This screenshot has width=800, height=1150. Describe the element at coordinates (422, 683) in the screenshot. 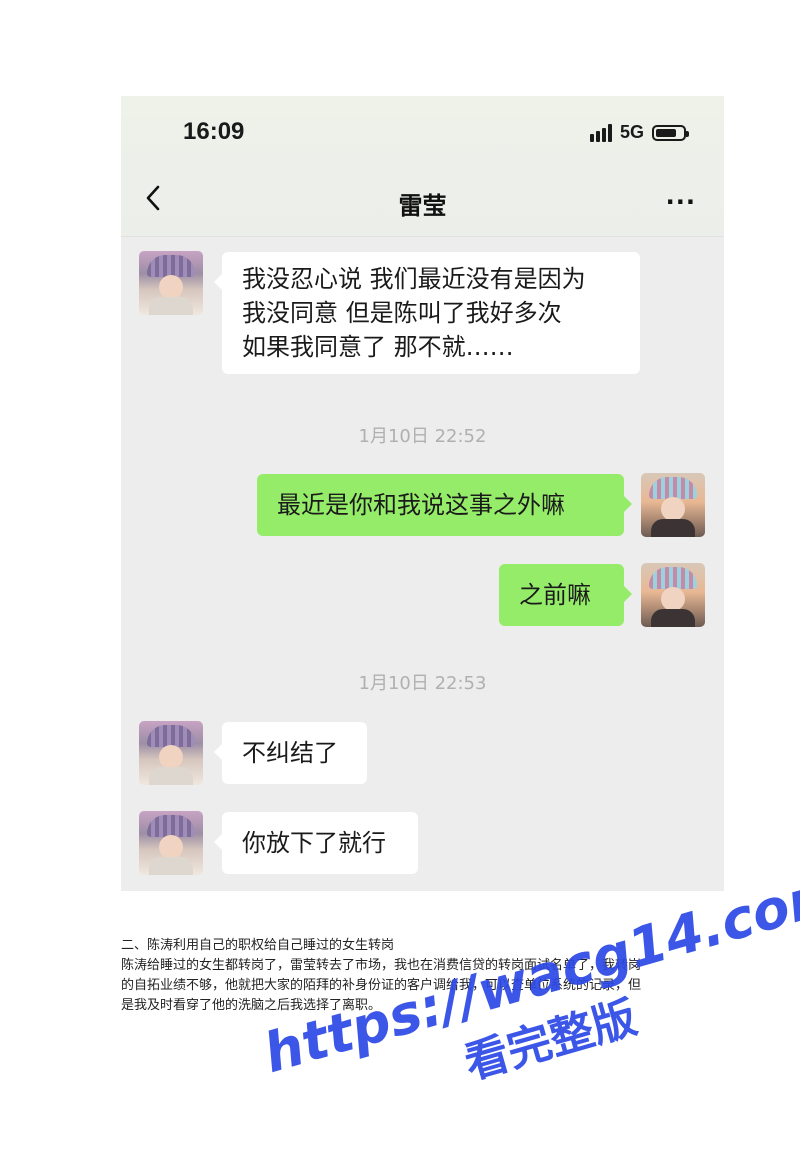

I see `message-timestamp: 1月10日 22:53` at that location.